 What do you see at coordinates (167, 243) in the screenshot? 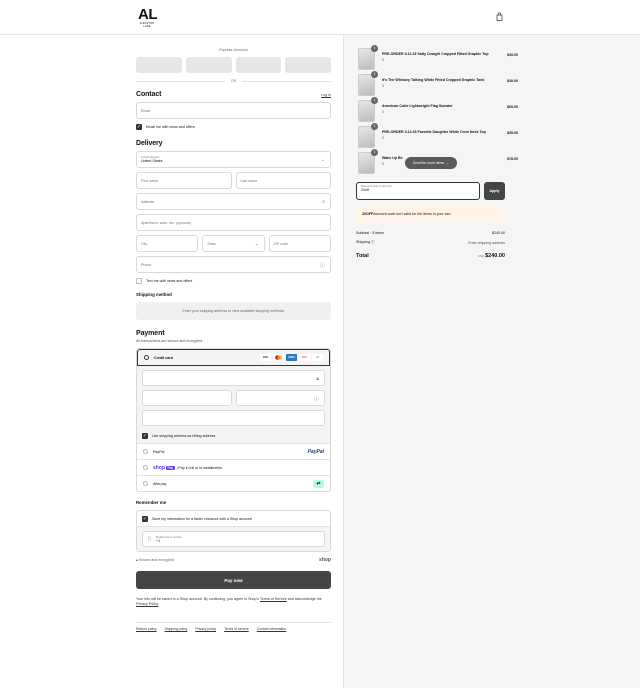
I see `city-field: City` at bounding box center [167, 243].